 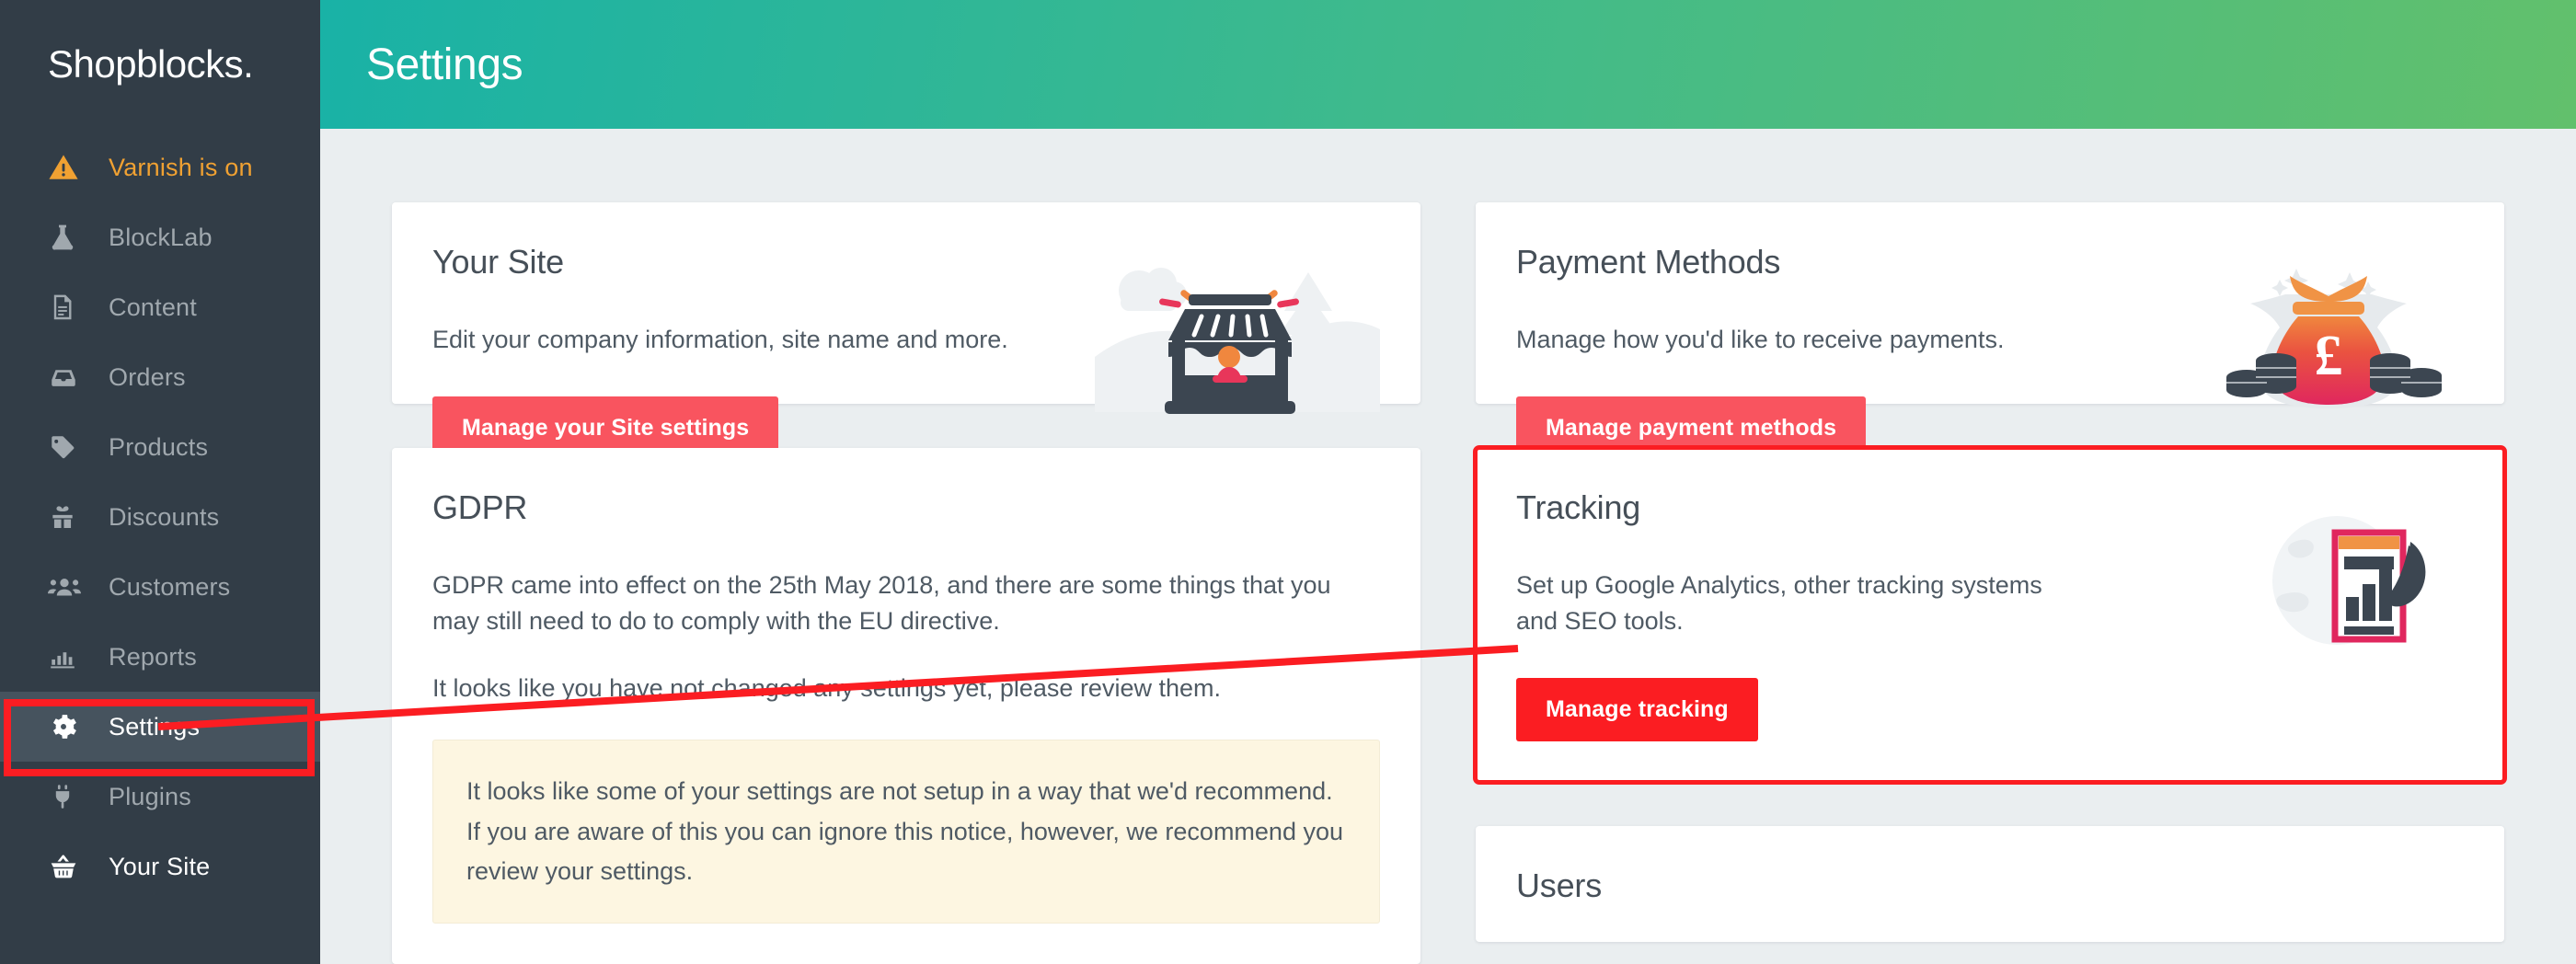 What do you see at coordinates (66, 167) in the screenshot?
I see `warning-triangle-icon` at bounding box center [66, 167].